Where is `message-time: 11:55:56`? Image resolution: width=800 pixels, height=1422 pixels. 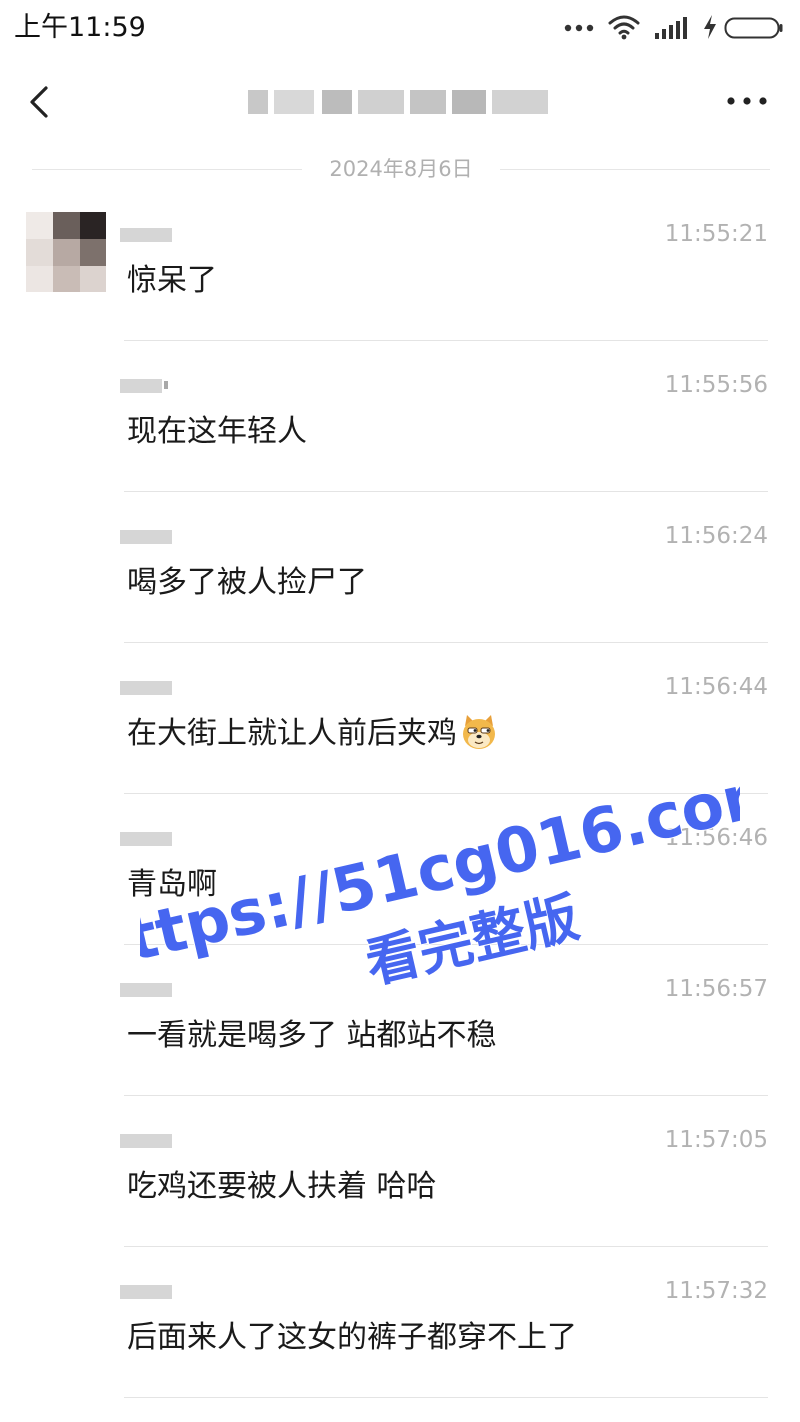 message-time: 11:55:56 is located at coordinates (716, 385).